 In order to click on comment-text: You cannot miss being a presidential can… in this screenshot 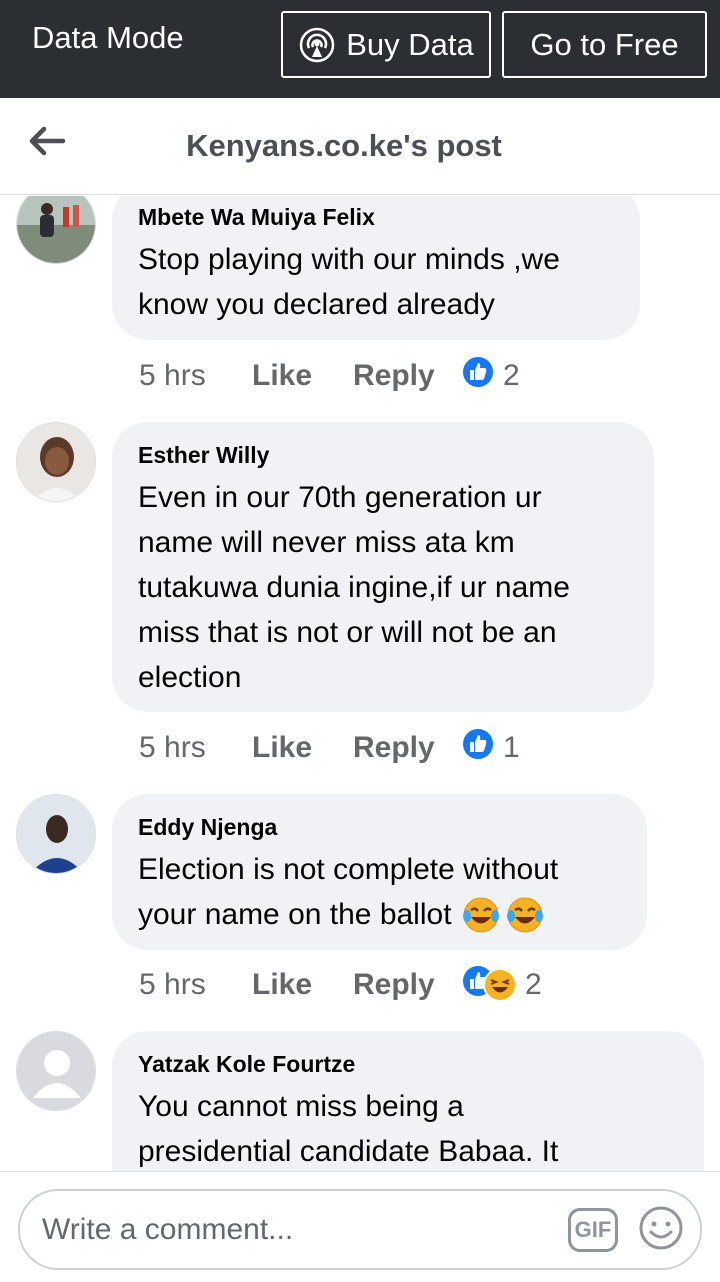, I will do `click(348, 1129)`.